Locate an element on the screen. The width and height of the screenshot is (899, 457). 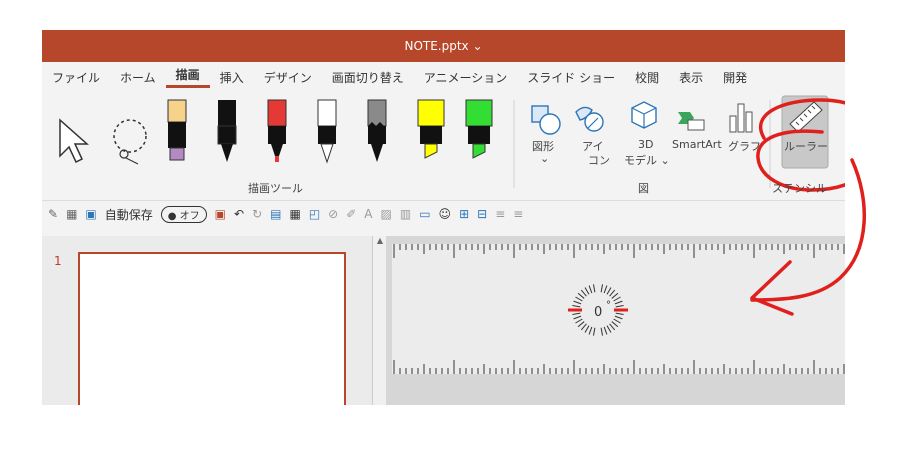
galaxy-pen is located at coordinates (377, 130).